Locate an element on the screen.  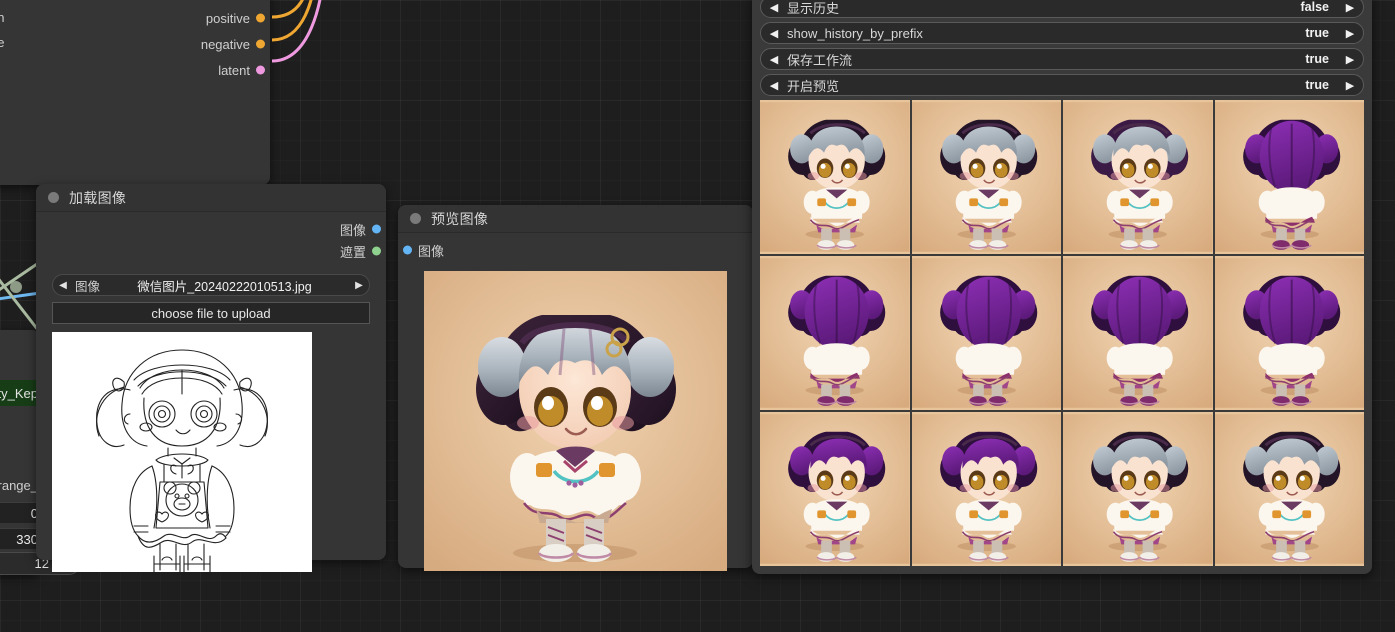
preview-image-canvas is located at coordinates (575, 421).